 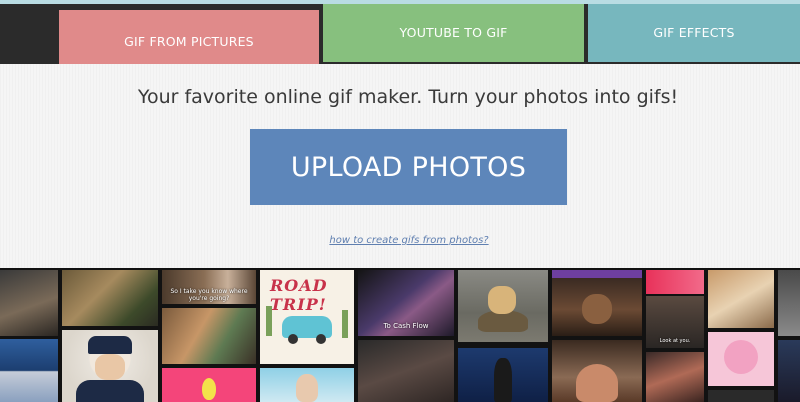 I want to click on gallery-thumbnail: So I take you know where you're going?, so click(x=209, y=287).